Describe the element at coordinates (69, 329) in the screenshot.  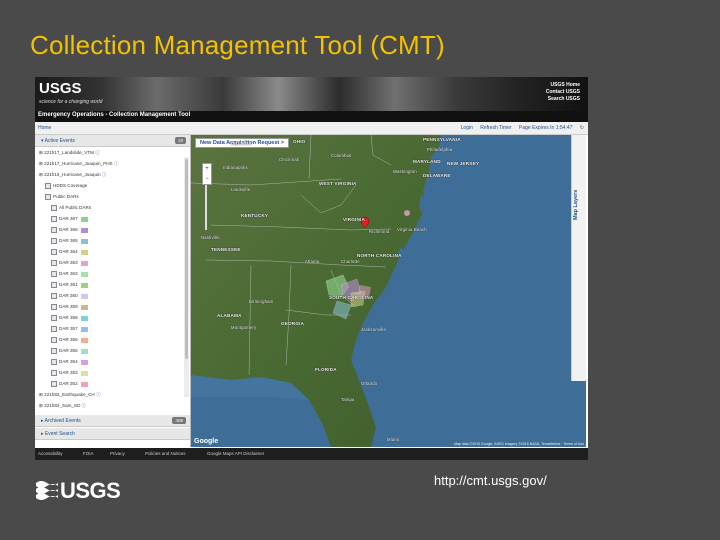
I see `dar-item: DAR 357` at that location.